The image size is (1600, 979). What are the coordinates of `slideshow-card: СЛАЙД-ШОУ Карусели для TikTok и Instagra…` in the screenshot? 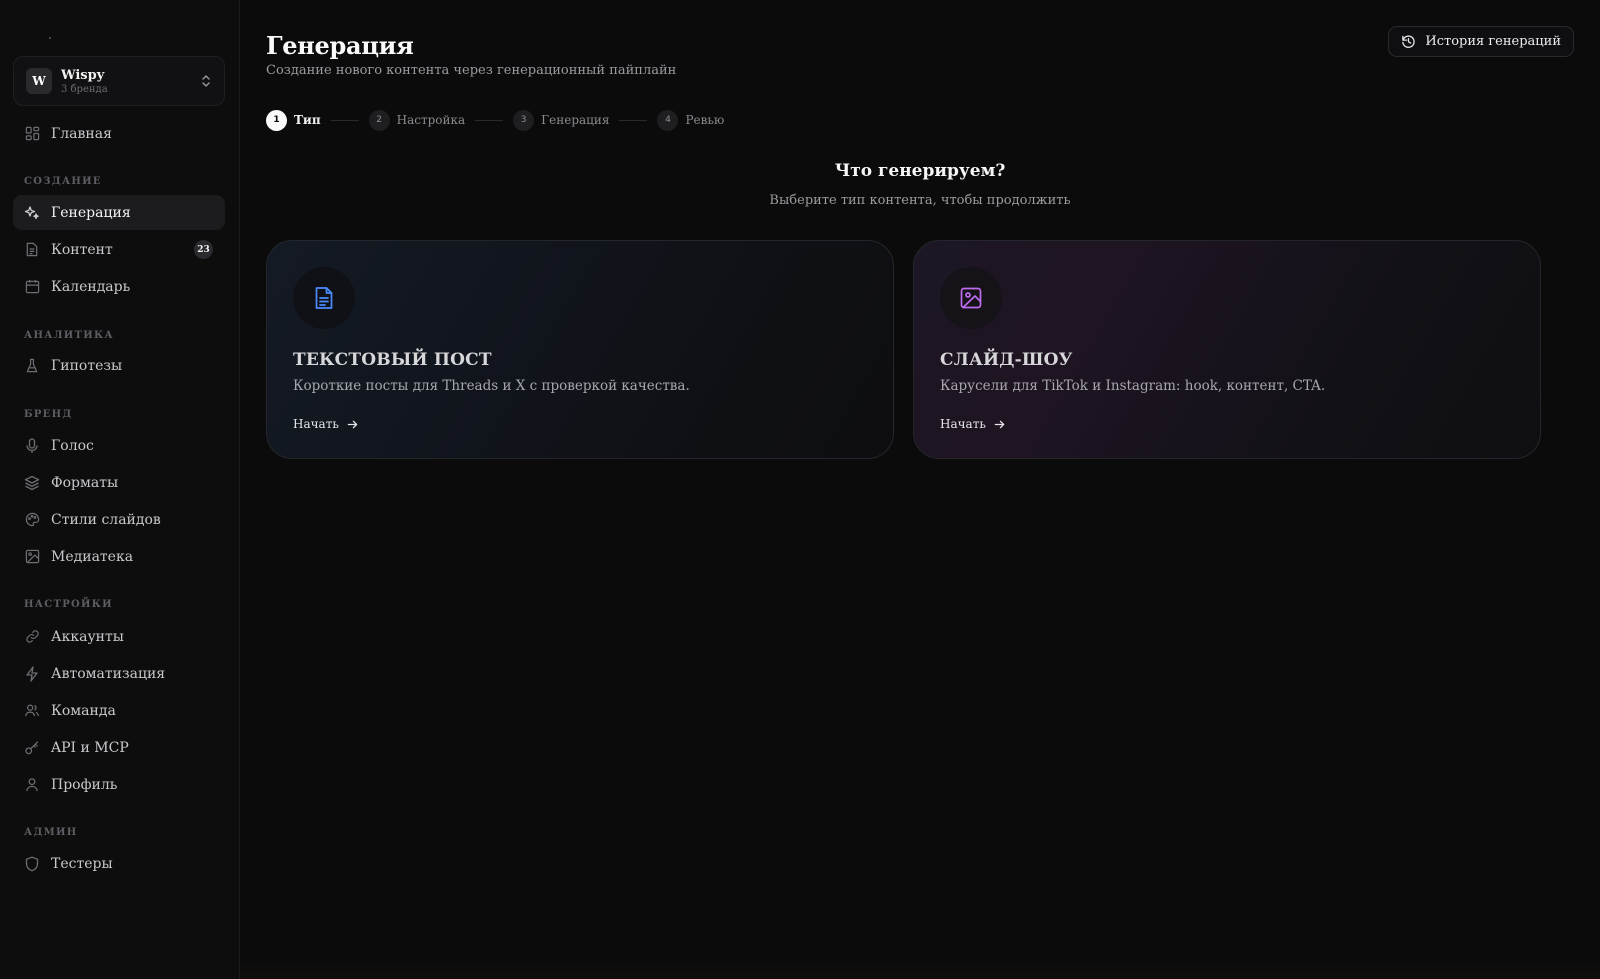 It's located at (1227, 349).